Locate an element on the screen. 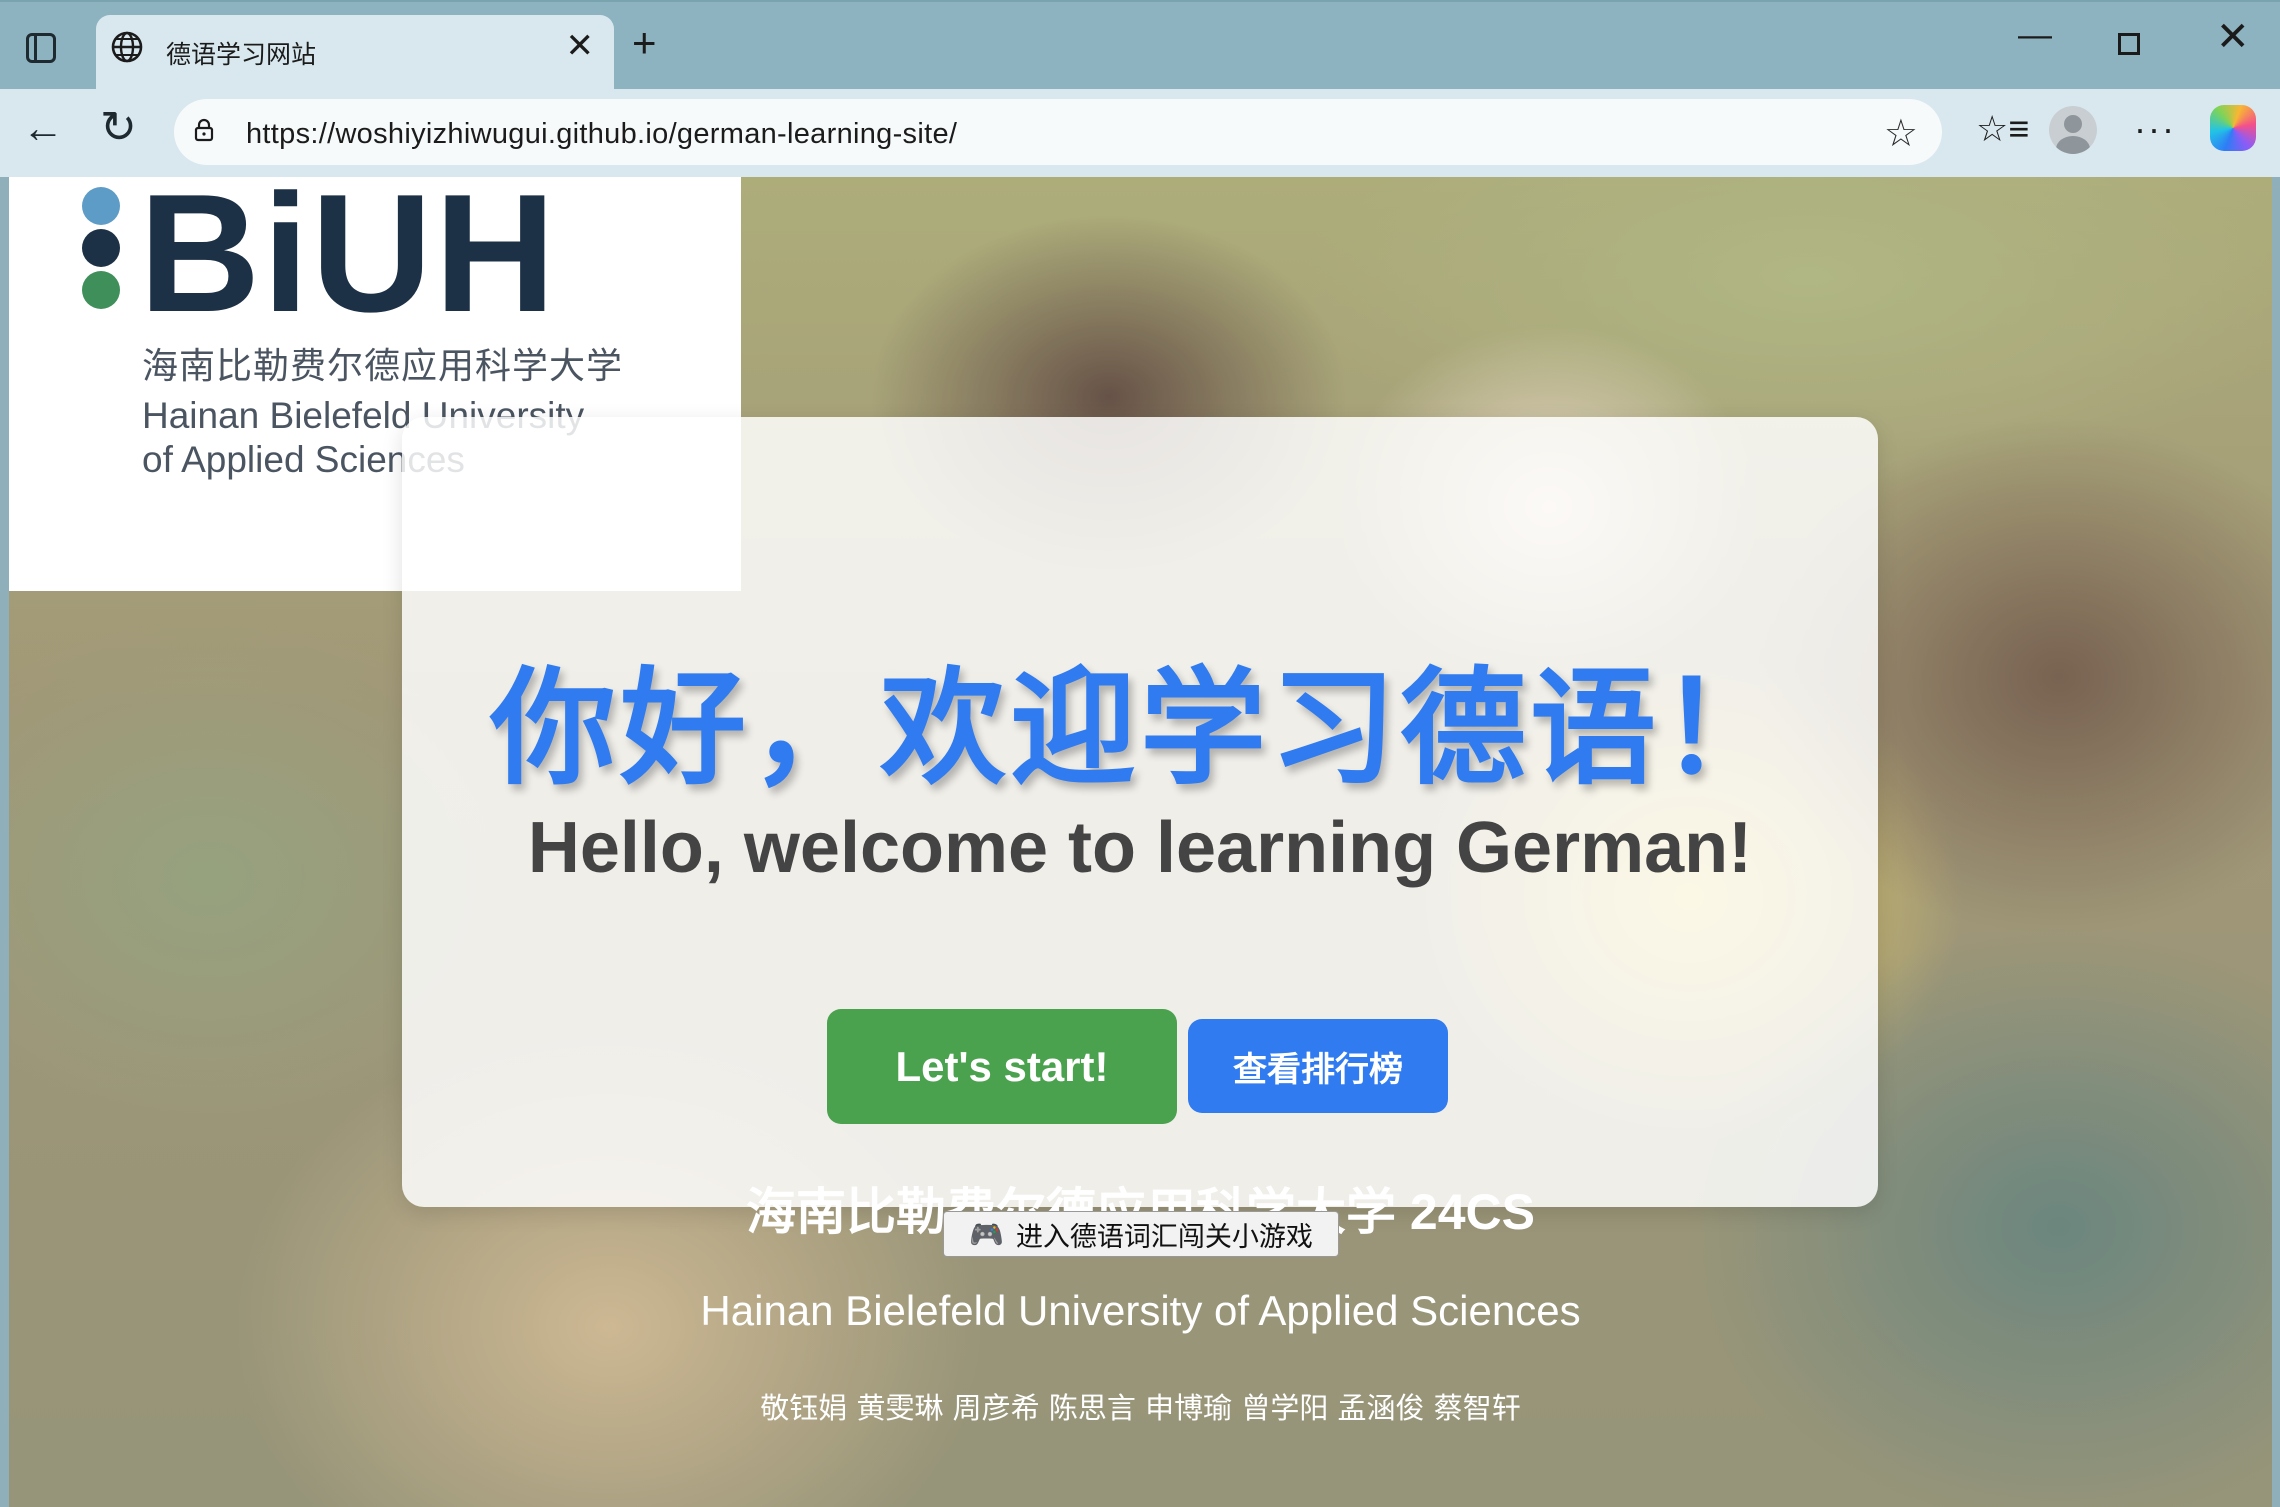 The width and height of the screenshot is (2280, 1507). logo-dot-blue is located at coordinates (101, 206).